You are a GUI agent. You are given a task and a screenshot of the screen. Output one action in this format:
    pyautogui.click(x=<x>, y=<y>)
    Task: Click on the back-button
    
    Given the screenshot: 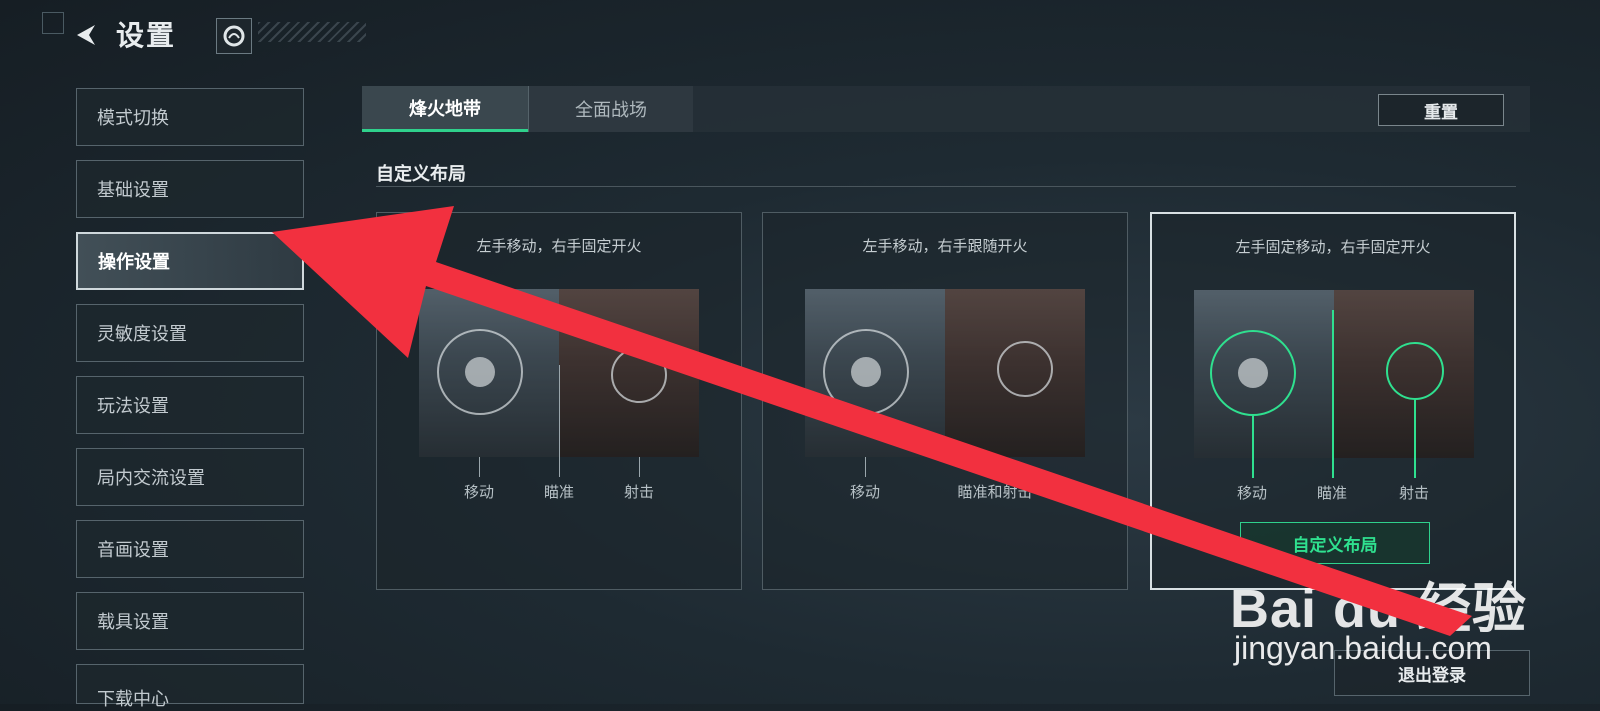 What is the action you would take?
    pyautogui.click(x=85, y=35)
    